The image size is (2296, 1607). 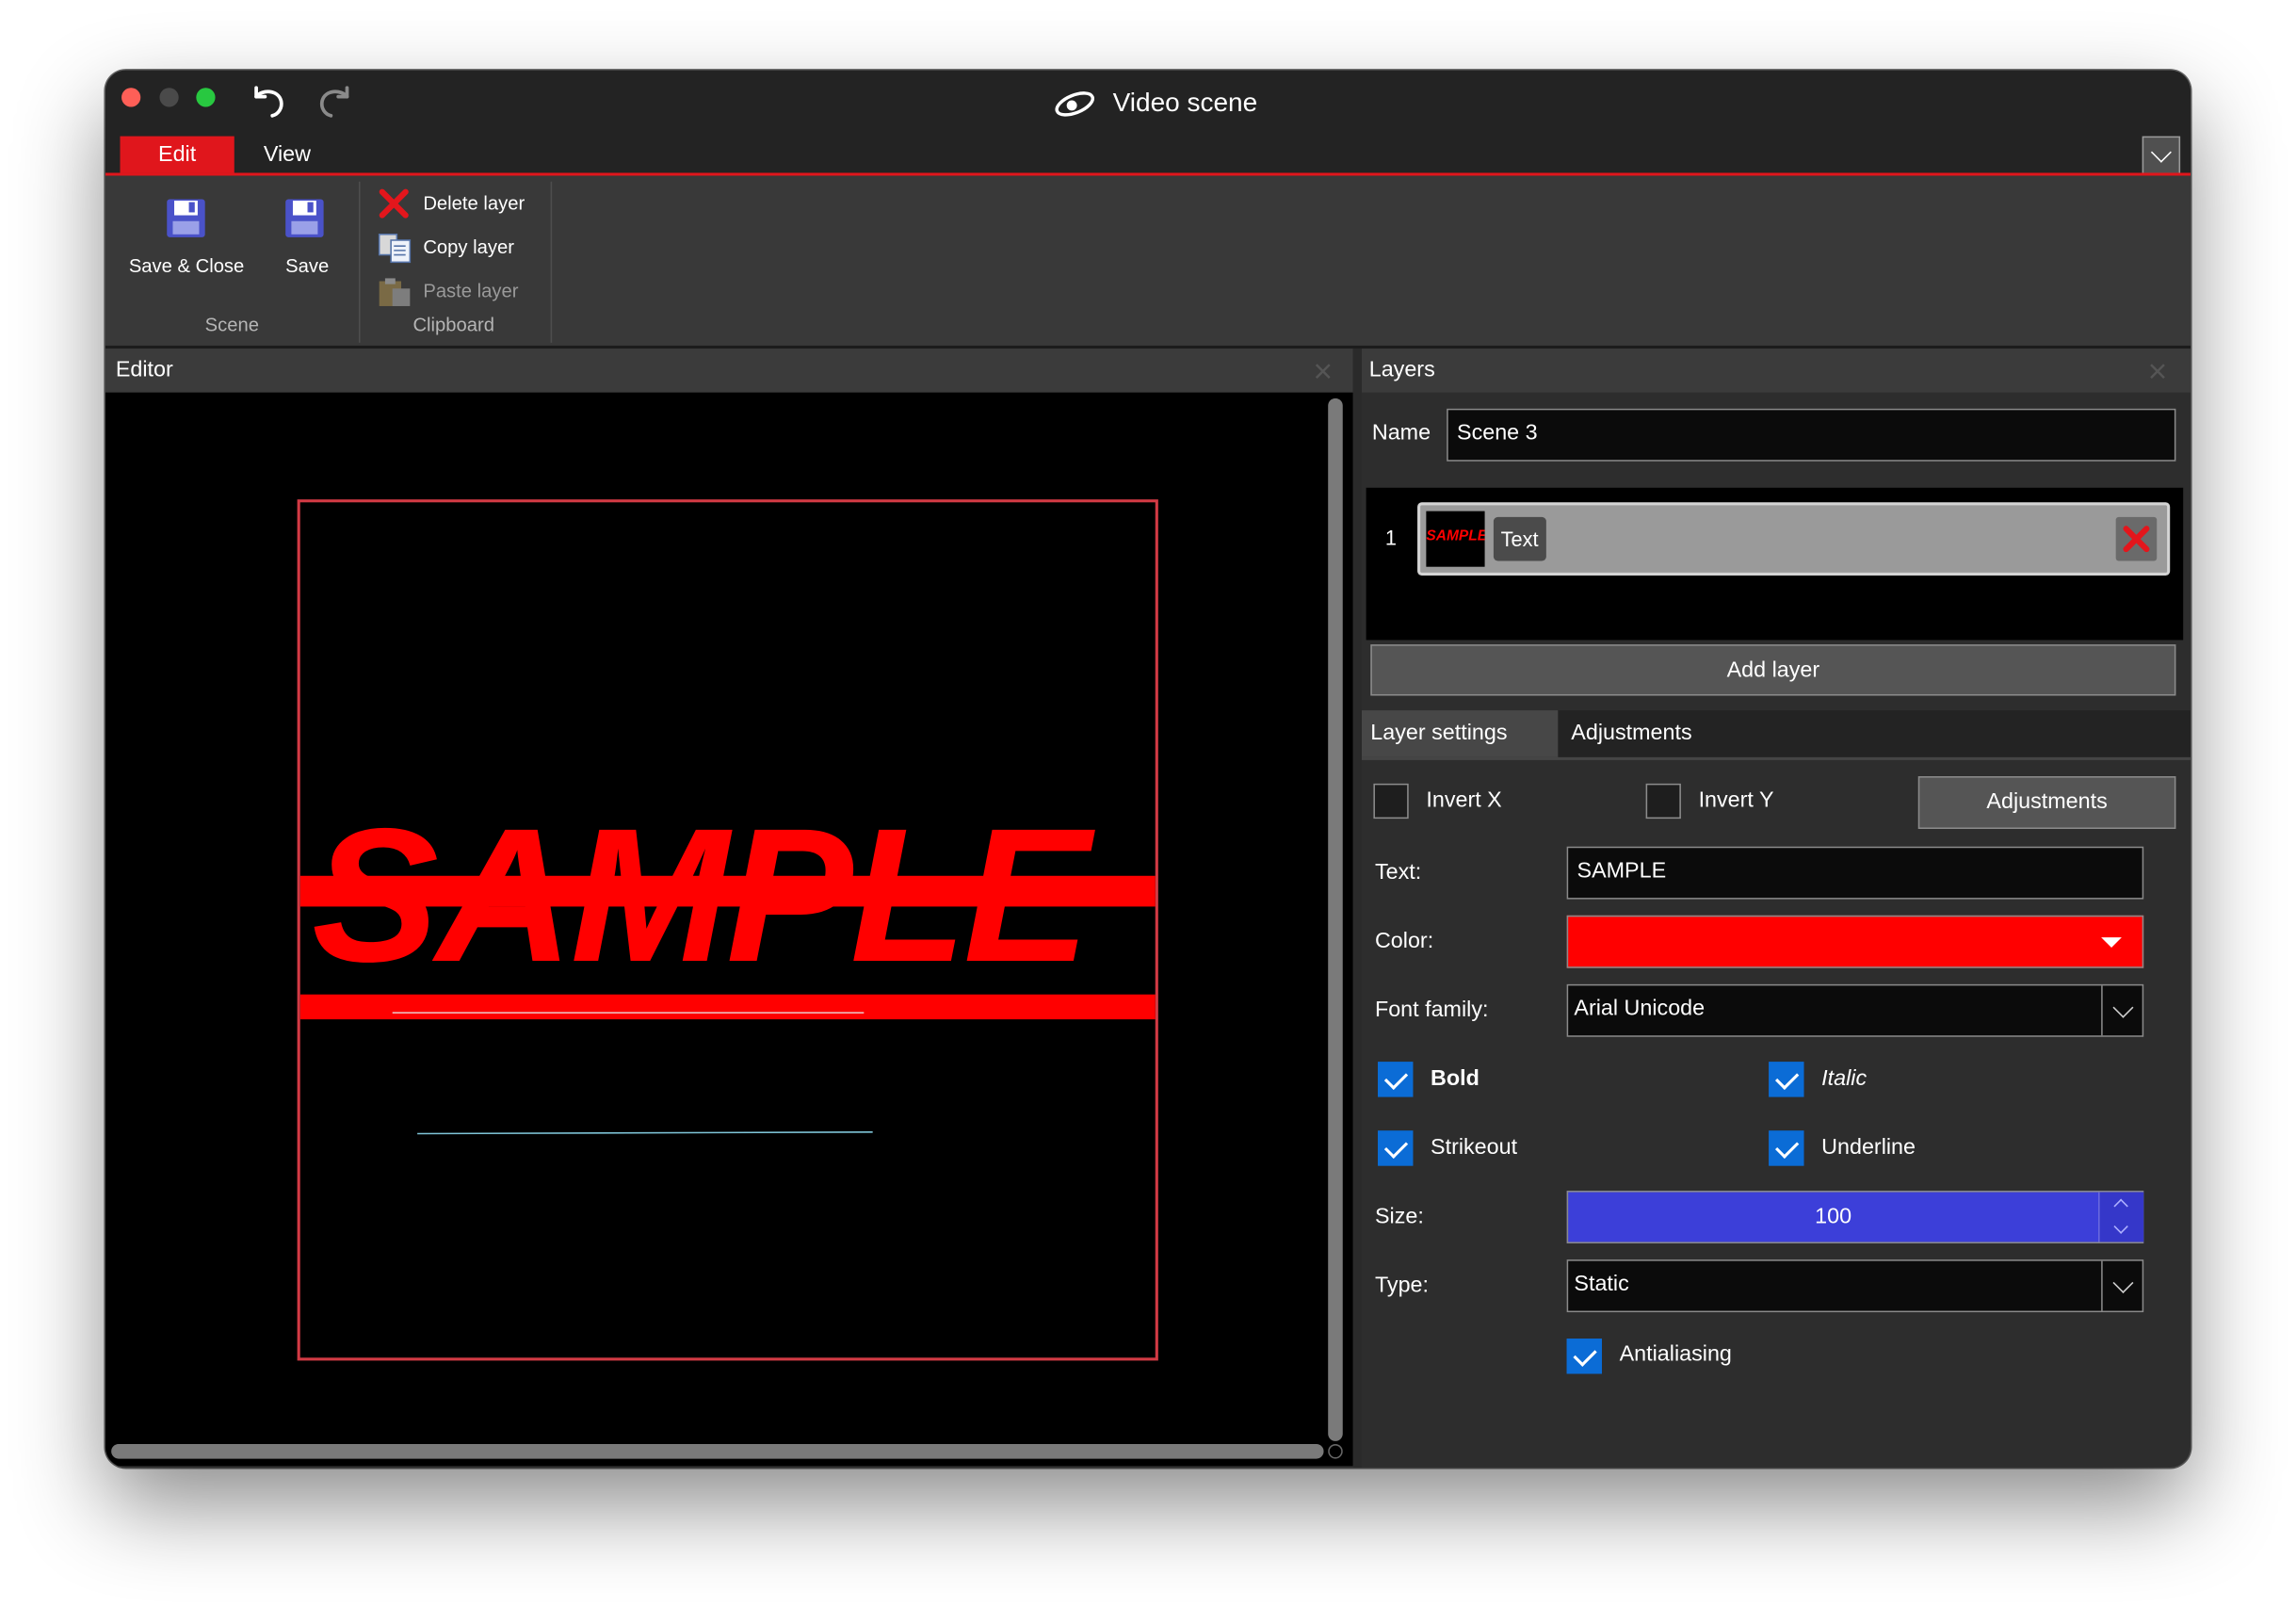 I want to click on horizontal-scrollbar, so click(x=717, y=1451).